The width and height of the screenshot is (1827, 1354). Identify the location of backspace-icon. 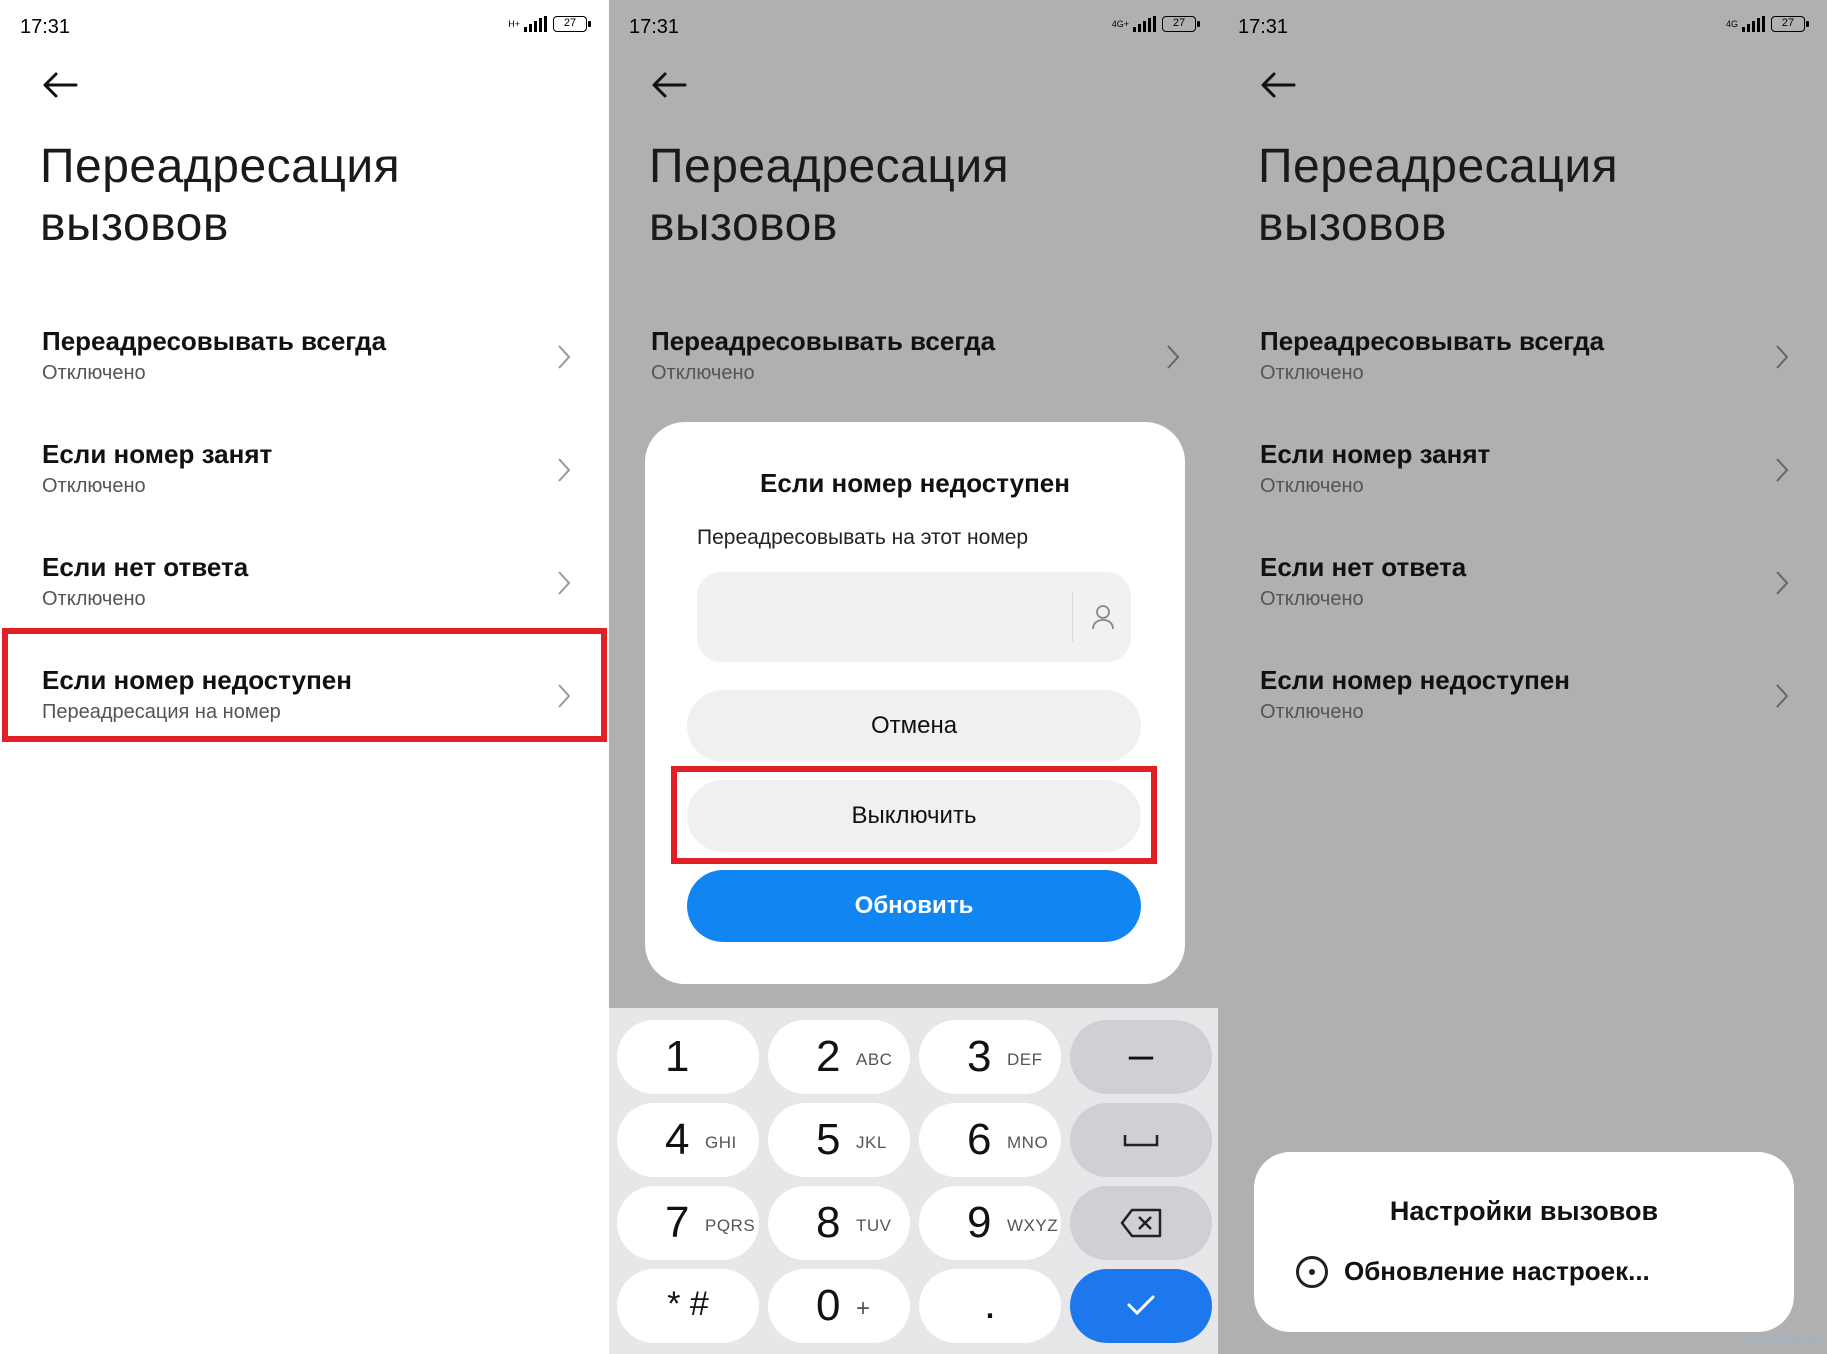
(1141, 1223).